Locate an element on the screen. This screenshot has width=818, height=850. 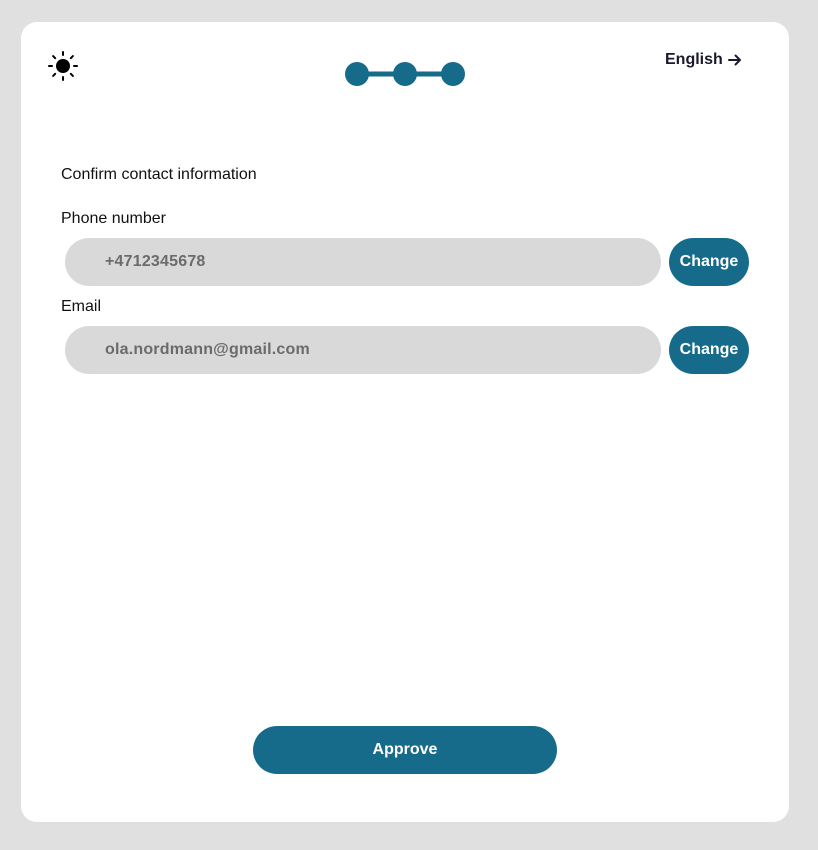
email-label: Email is located at coordinates (81, 306).